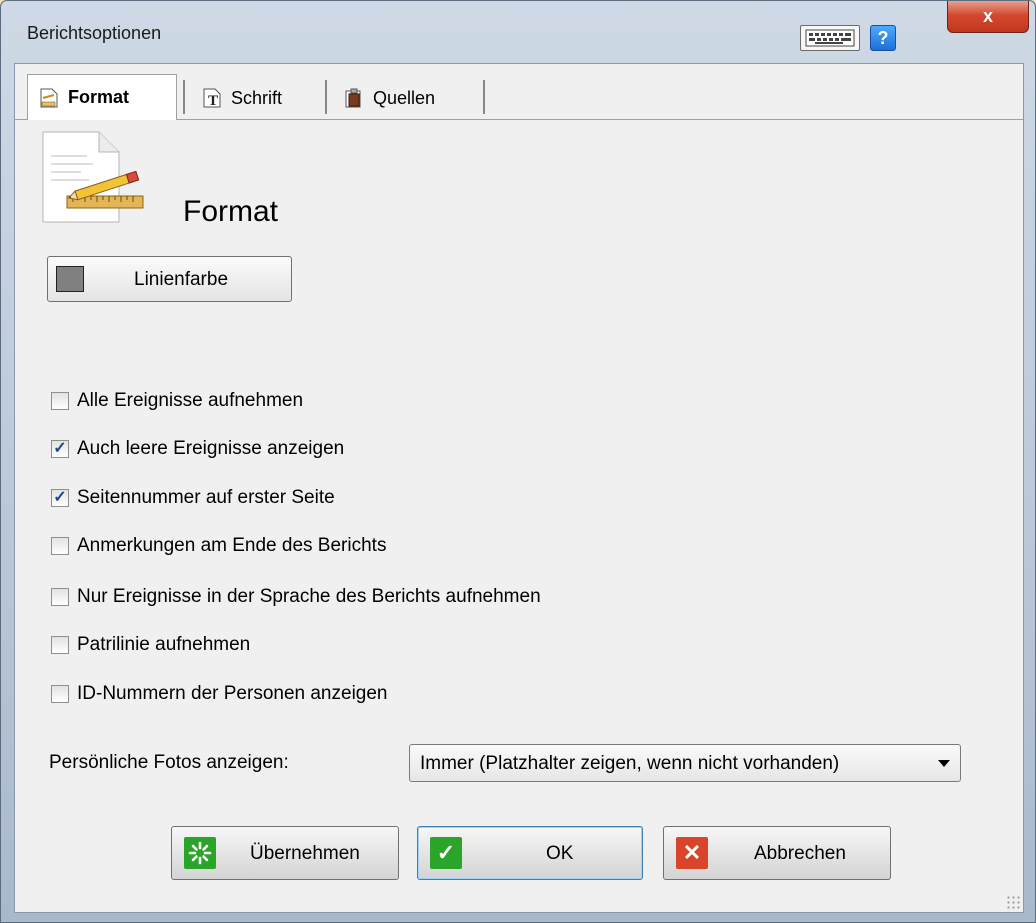 The width and height of the screenshot is (1036, 923). I want to click on button-bar: Übernehmen ✓ OK ✕ Abbrechen, so click(519, 858).